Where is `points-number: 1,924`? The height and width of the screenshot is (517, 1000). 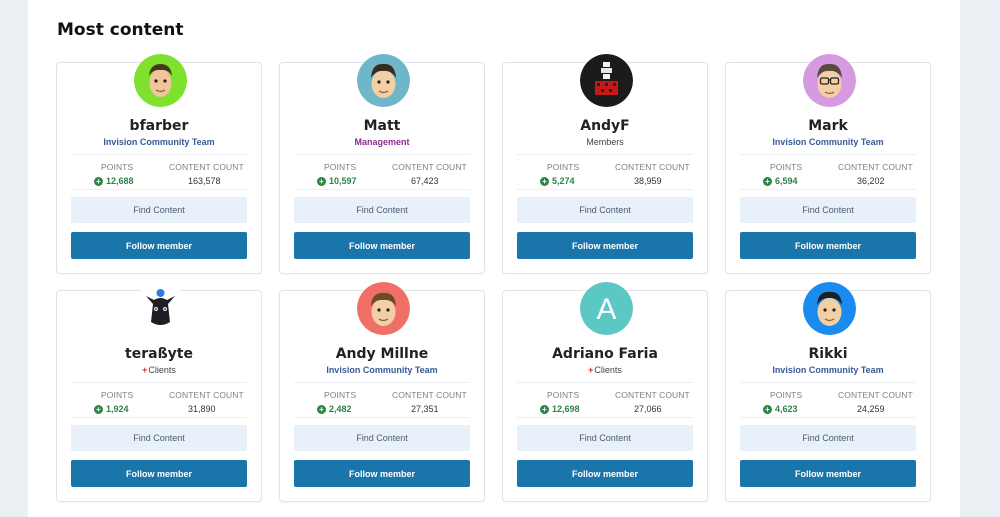 points-number: 1,924 is located at coordinates (117, 409).